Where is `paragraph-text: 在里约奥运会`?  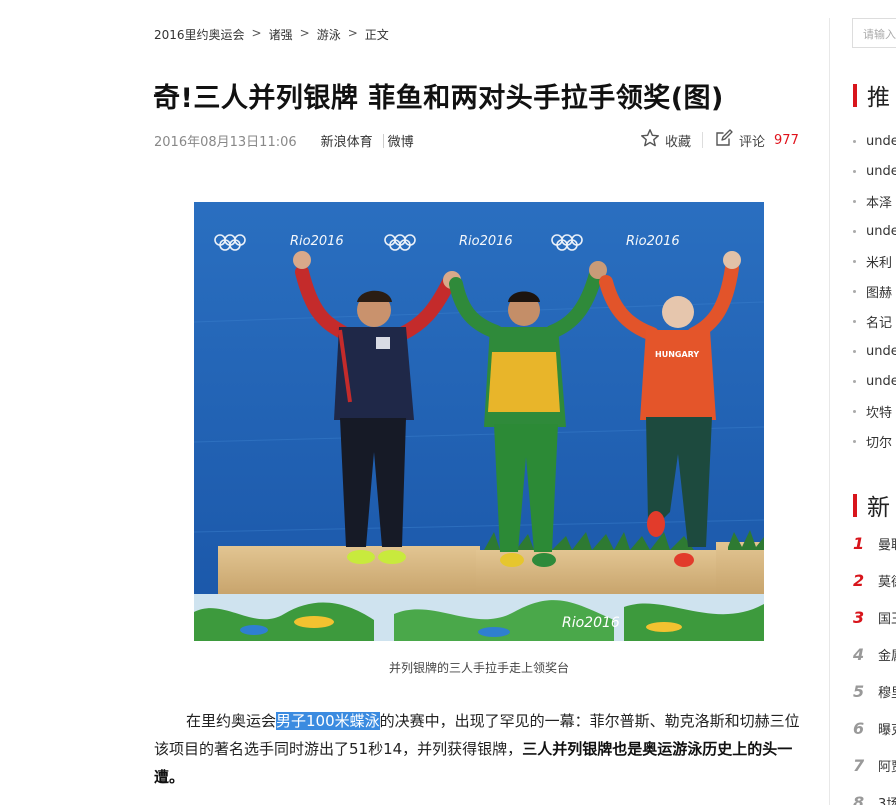 paragraph-text: 在里约奥运会 is located at coordinates (231, 721).